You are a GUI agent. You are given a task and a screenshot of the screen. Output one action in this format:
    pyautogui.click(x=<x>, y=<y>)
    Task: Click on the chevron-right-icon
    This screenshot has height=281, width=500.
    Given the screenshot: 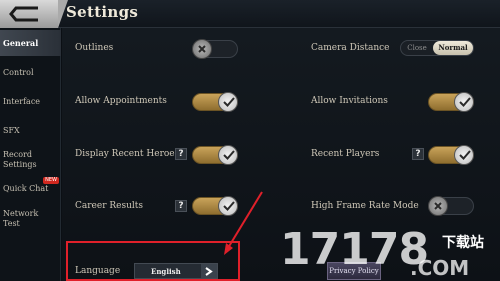 What is the action you would take?
    pyautogui.click(x=209, y=271)
    